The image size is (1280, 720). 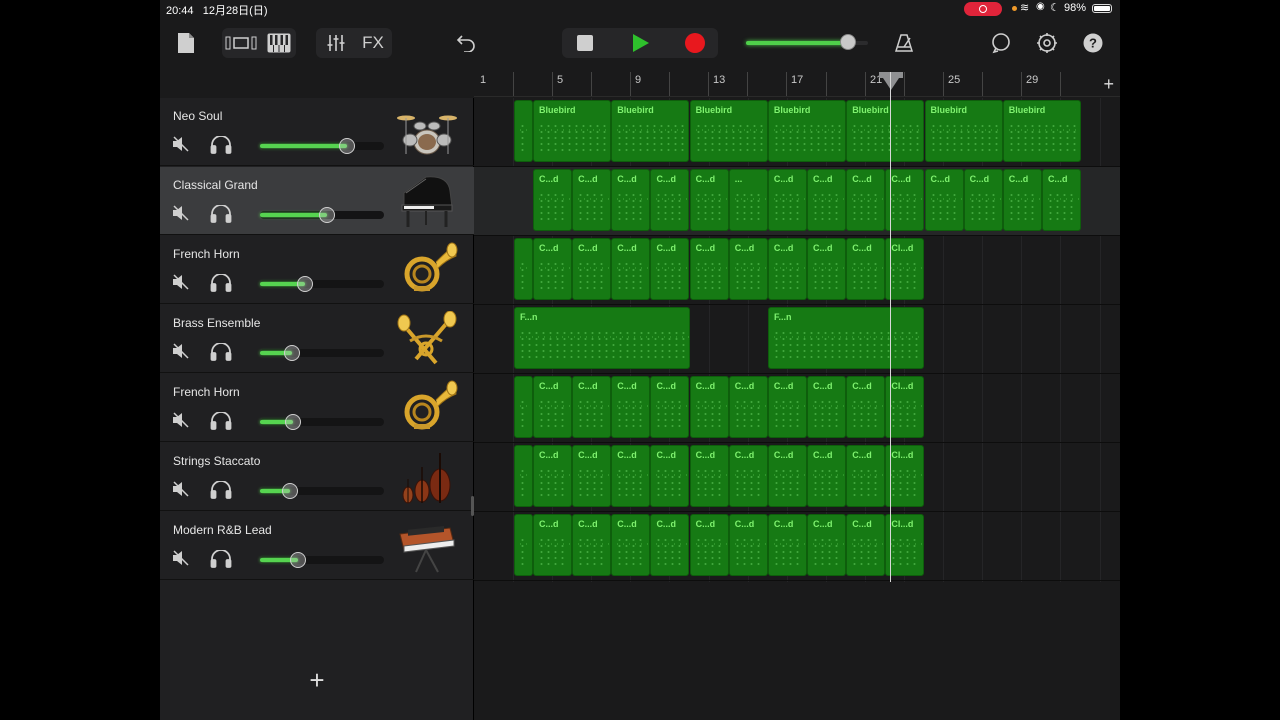 What do you see at coordinates (317, 680) in the screenshot?
I see `add-track-button: +` at bounding box center [317, 680].